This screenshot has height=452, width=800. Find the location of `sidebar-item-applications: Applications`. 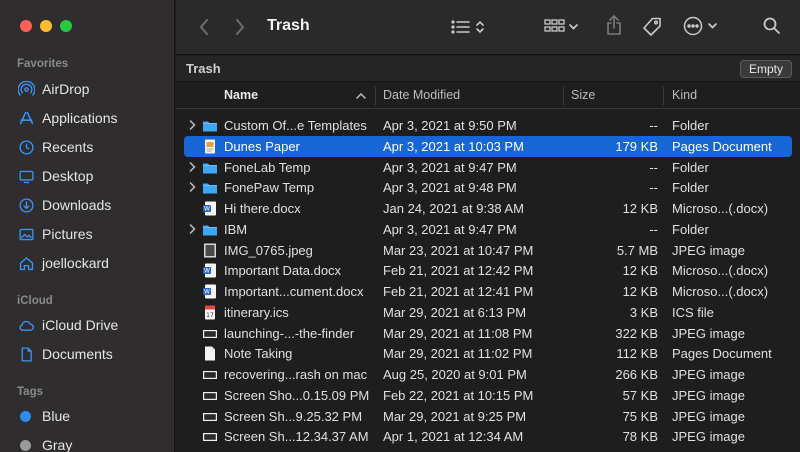

sidebar-item-applications: Applications is located at coordinates (67, 118).